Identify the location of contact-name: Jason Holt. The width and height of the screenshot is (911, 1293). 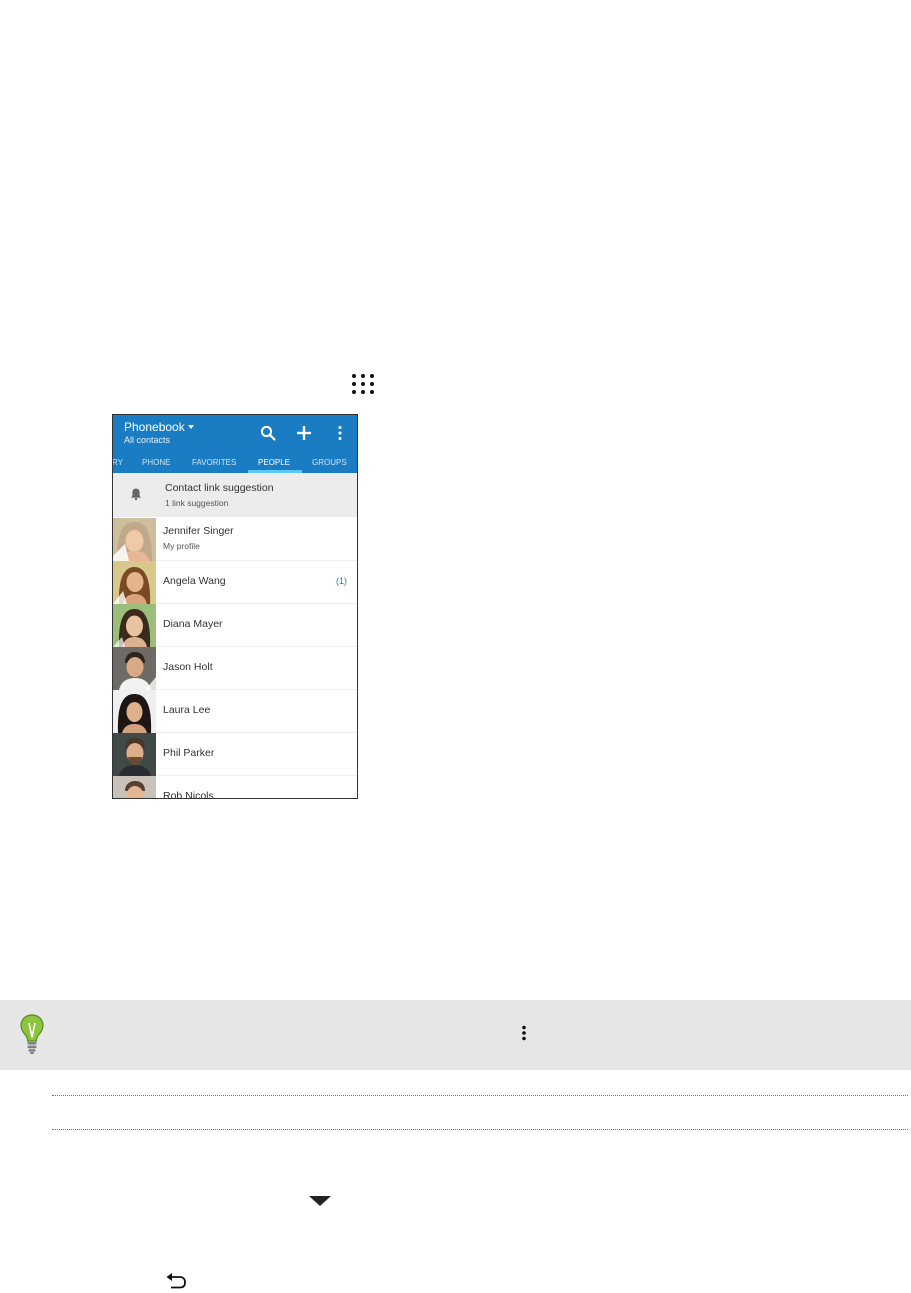
(188, 667).